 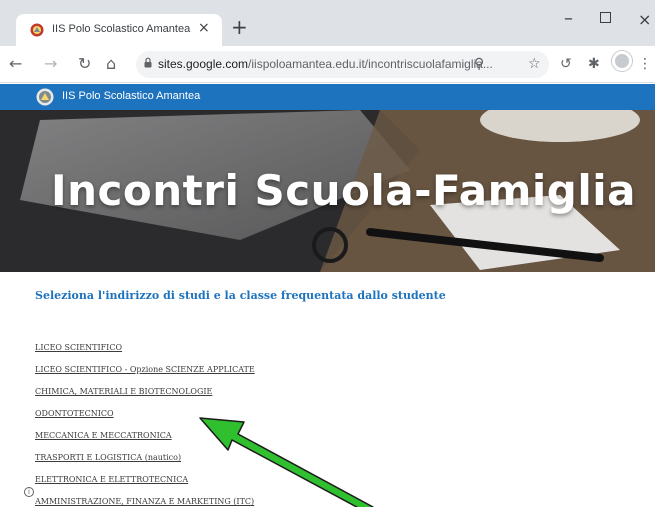 I want to click on tab-strip: IIS Polo Scolastico Amantea × + – ×, so click(x=327, y=23).